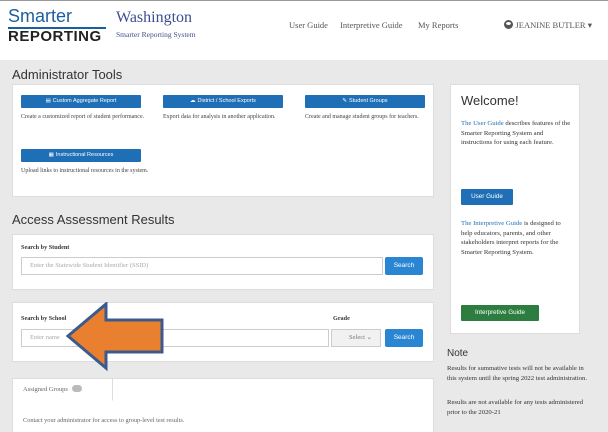 The height and width of the screenshot is (432, 608). I want to click on custom-aggregate-report-button: ▤ Custom Aggregate Report, so click(81, 101).